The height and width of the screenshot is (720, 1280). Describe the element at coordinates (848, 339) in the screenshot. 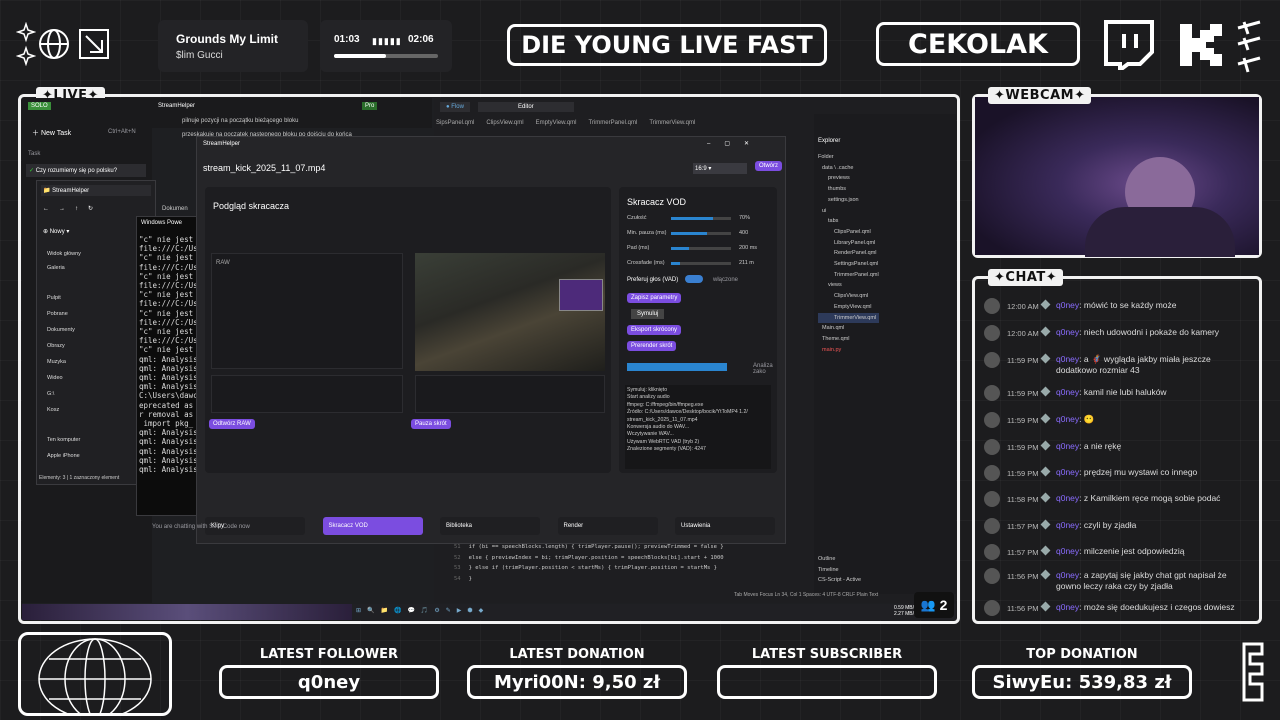

I see `tree-item: Theme.qml` at that location.